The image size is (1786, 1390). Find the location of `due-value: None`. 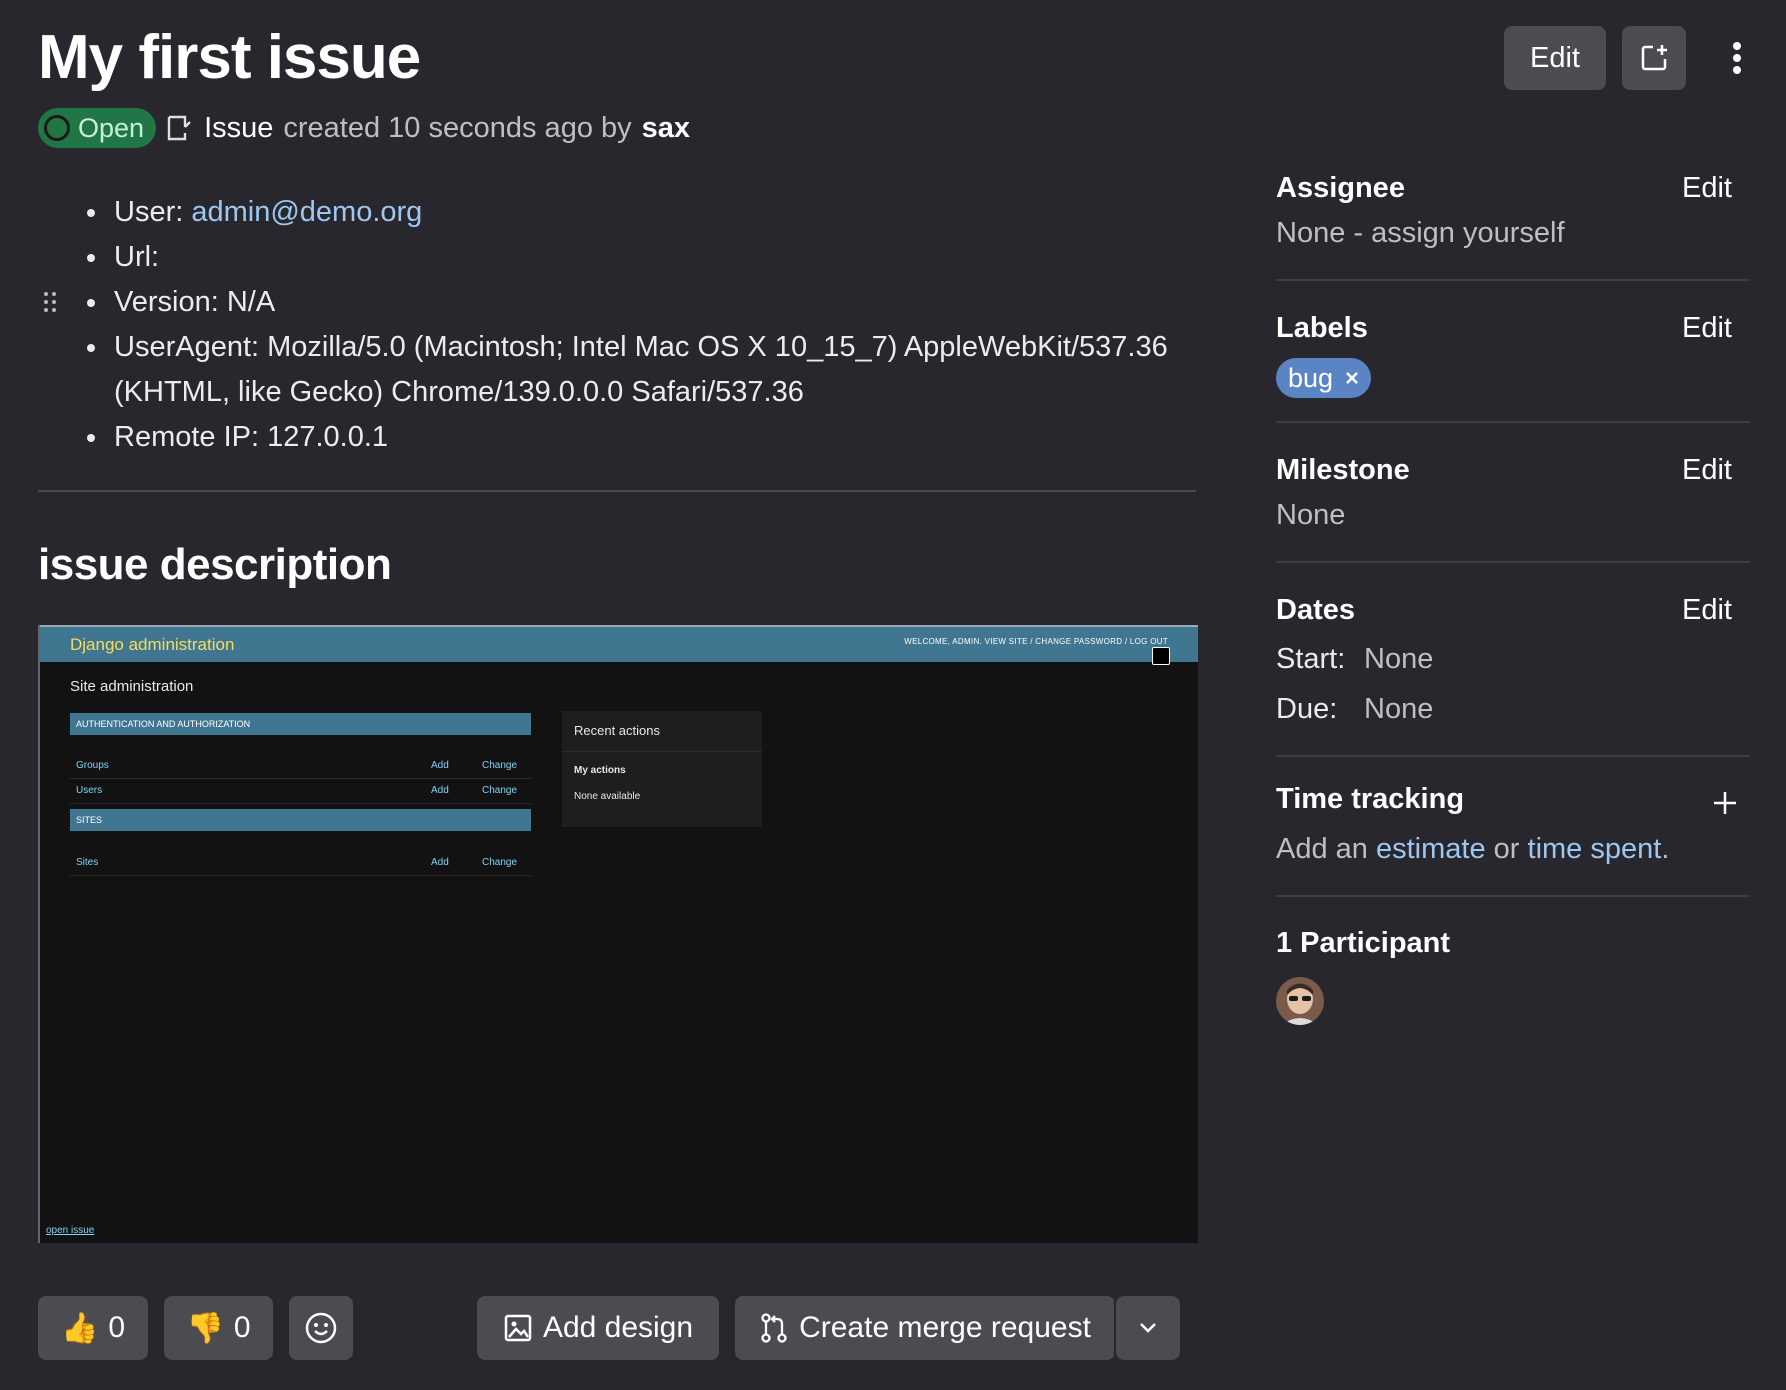

due-value: None is located at coordinates (1399, 709).